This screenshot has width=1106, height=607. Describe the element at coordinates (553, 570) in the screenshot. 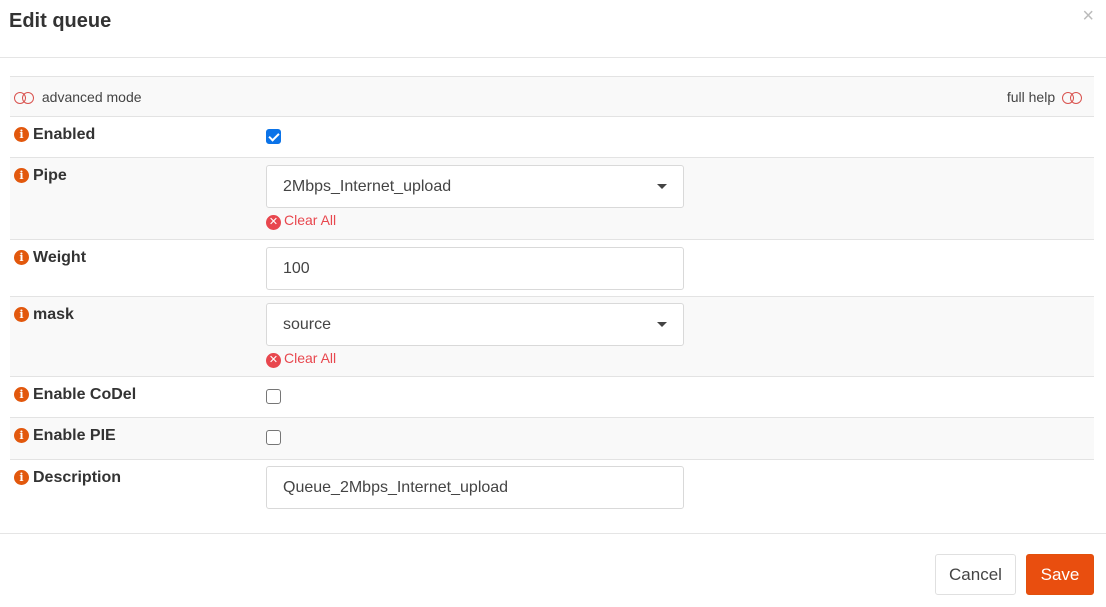

I see `modal-footer: Cancel Save` at that location.